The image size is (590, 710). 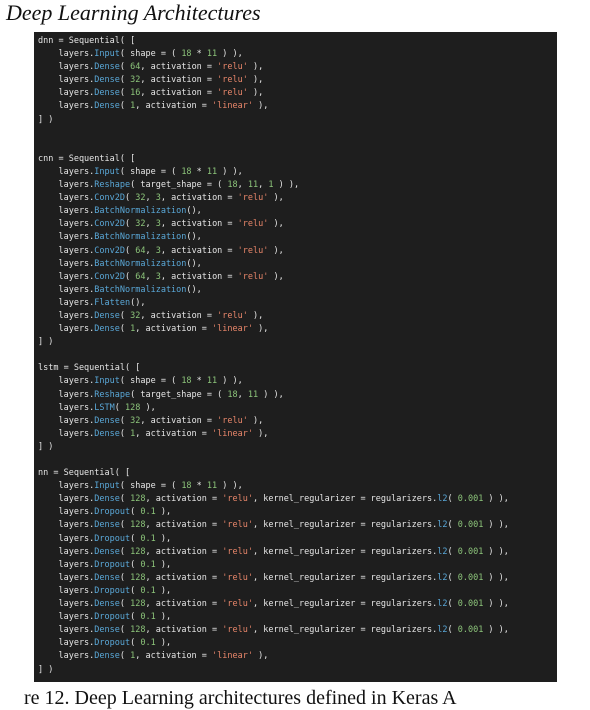 What do you see at coordinates (273, 303) in the screenshot?
I see `code-line: layers.Flatten(),` at bounding box center [273, 303].